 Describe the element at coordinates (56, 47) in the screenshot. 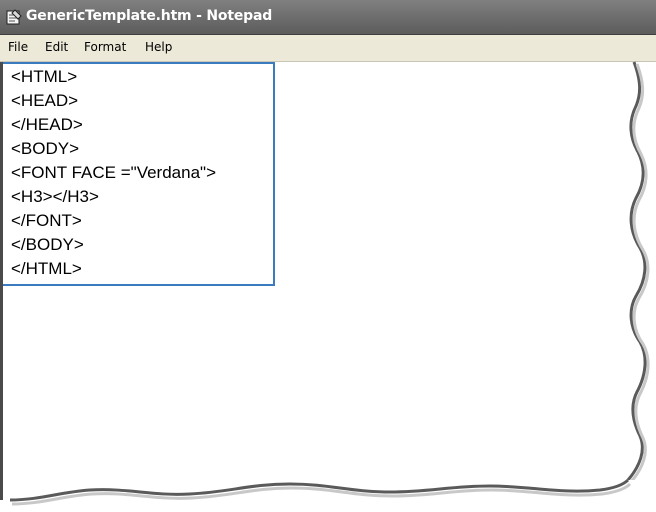

I see `menu-edit: Edit` at that location.